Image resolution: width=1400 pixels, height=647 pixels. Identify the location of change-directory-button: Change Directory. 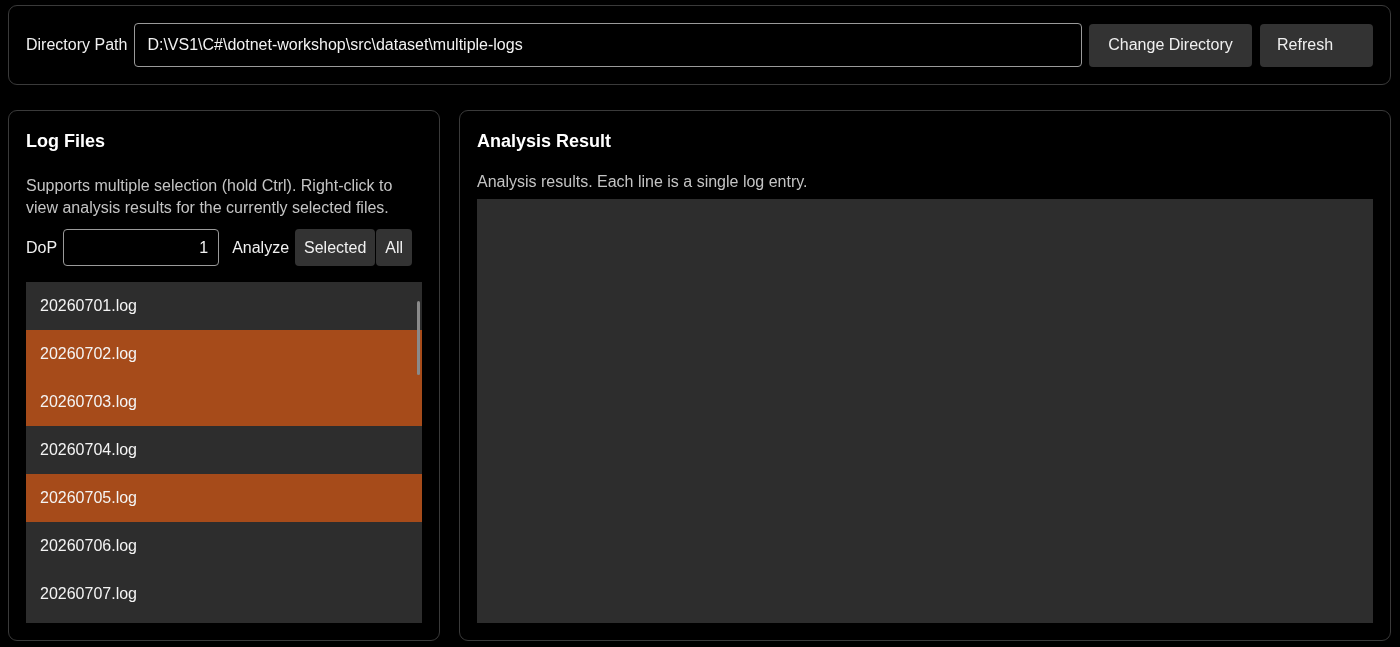
(1170, 45).